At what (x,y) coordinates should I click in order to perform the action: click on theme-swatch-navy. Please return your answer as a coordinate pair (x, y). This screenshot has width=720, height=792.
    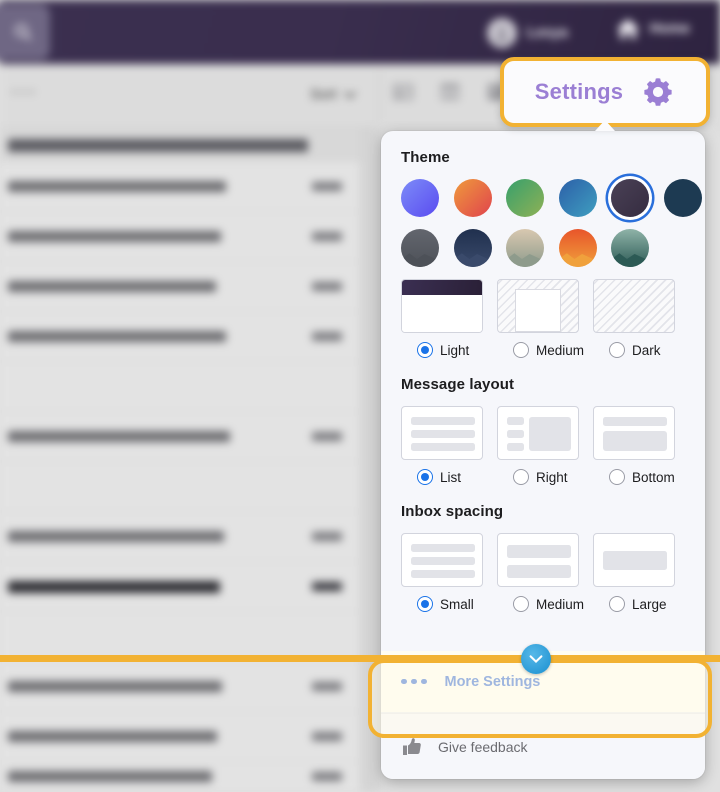
    Looking at the image, I should click on (682, 198).